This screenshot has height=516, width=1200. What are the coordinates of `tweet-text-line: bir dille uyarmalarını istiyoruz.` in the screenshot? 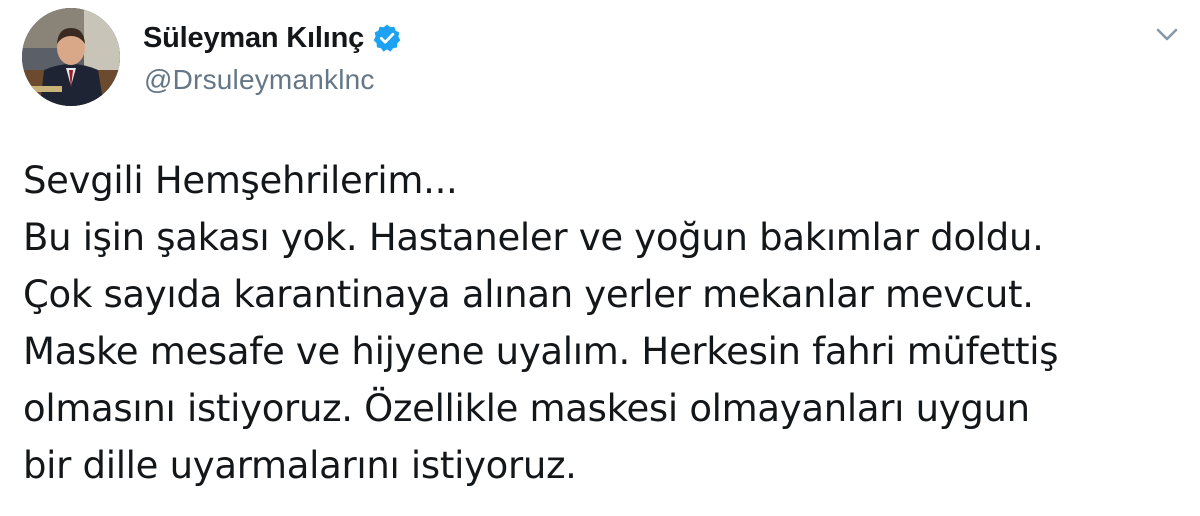 It's located at (300, 465).